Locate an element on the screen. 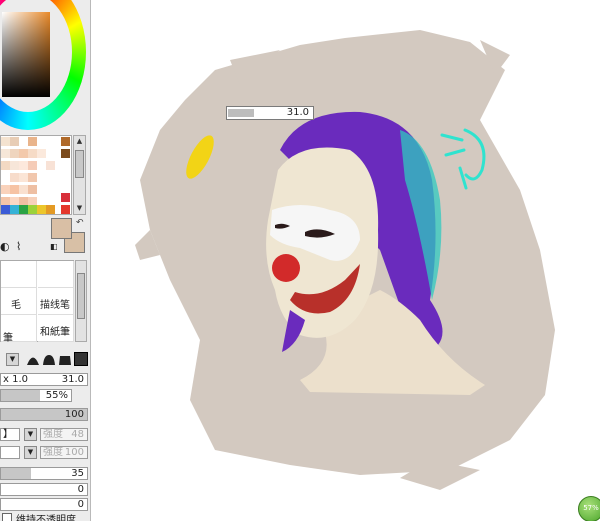 The image size is (600, 521). texture-strength-field: 强度 48 is located at coordinates (64, 434).